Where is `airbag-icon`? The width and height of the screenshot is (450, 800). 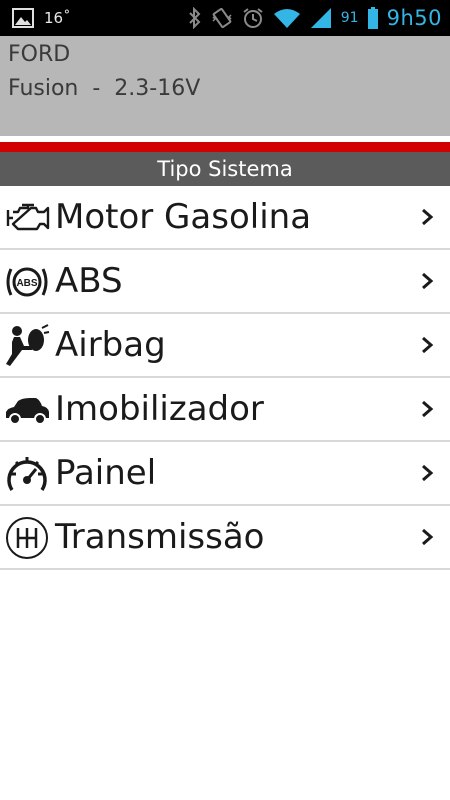
airbag-icon is located at coordinates (28, 345).